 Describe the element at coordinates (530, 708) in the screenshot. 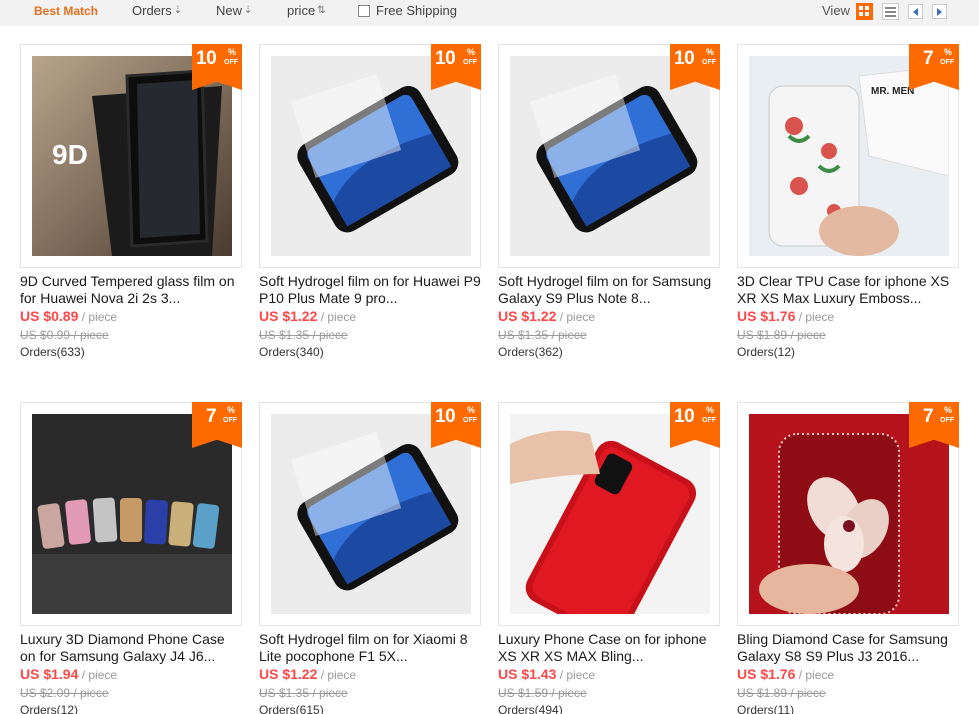

I see `order-count: Orders(494)` at that location.